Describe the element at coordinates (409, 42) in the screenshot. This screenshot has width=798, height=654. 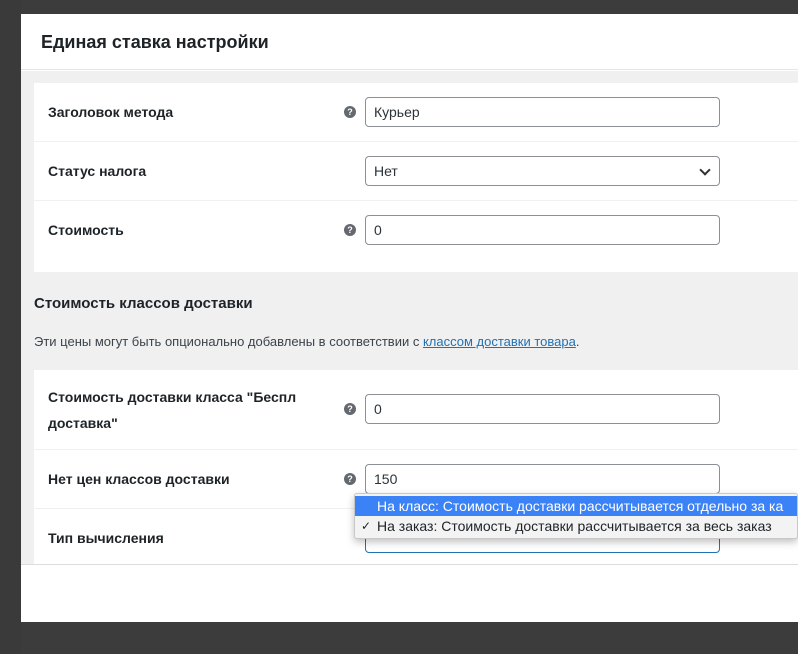
I see `modal-header: Единая ставка настройки` at that location.